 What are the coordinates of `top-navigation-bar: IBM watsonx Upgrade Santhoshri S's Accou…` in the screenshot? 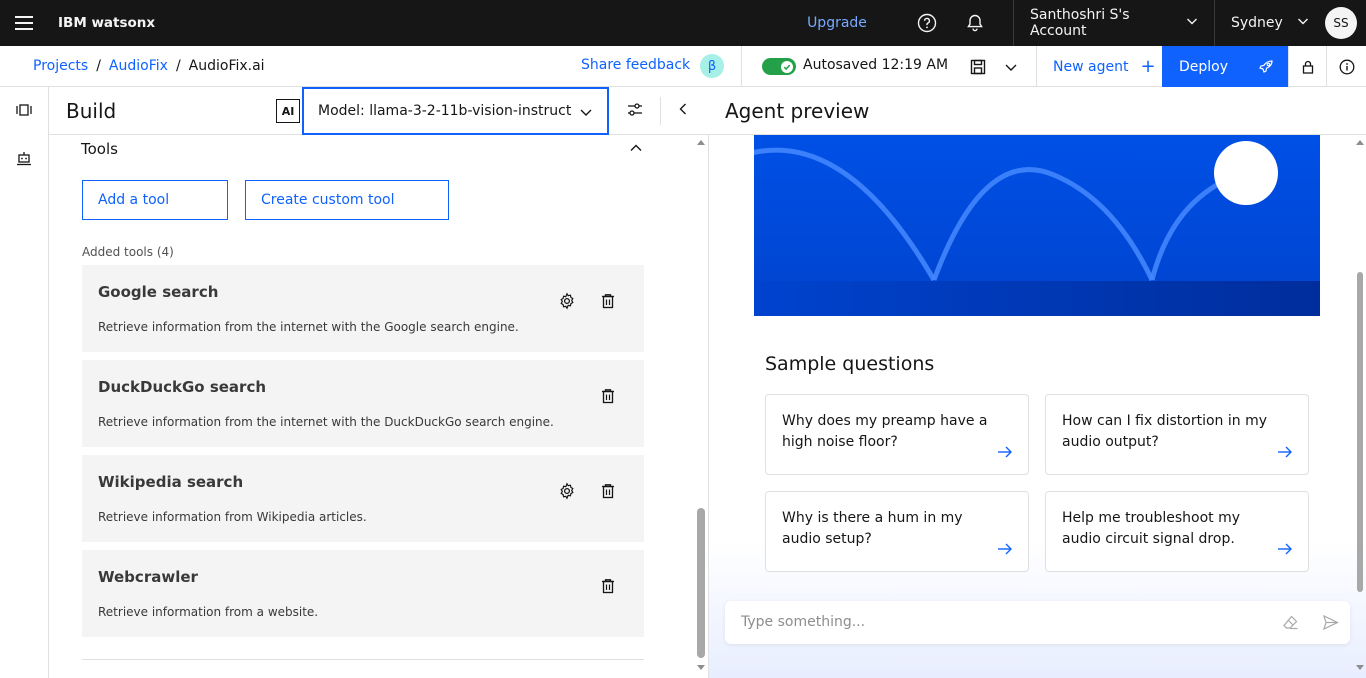 It's located at (683, 23).